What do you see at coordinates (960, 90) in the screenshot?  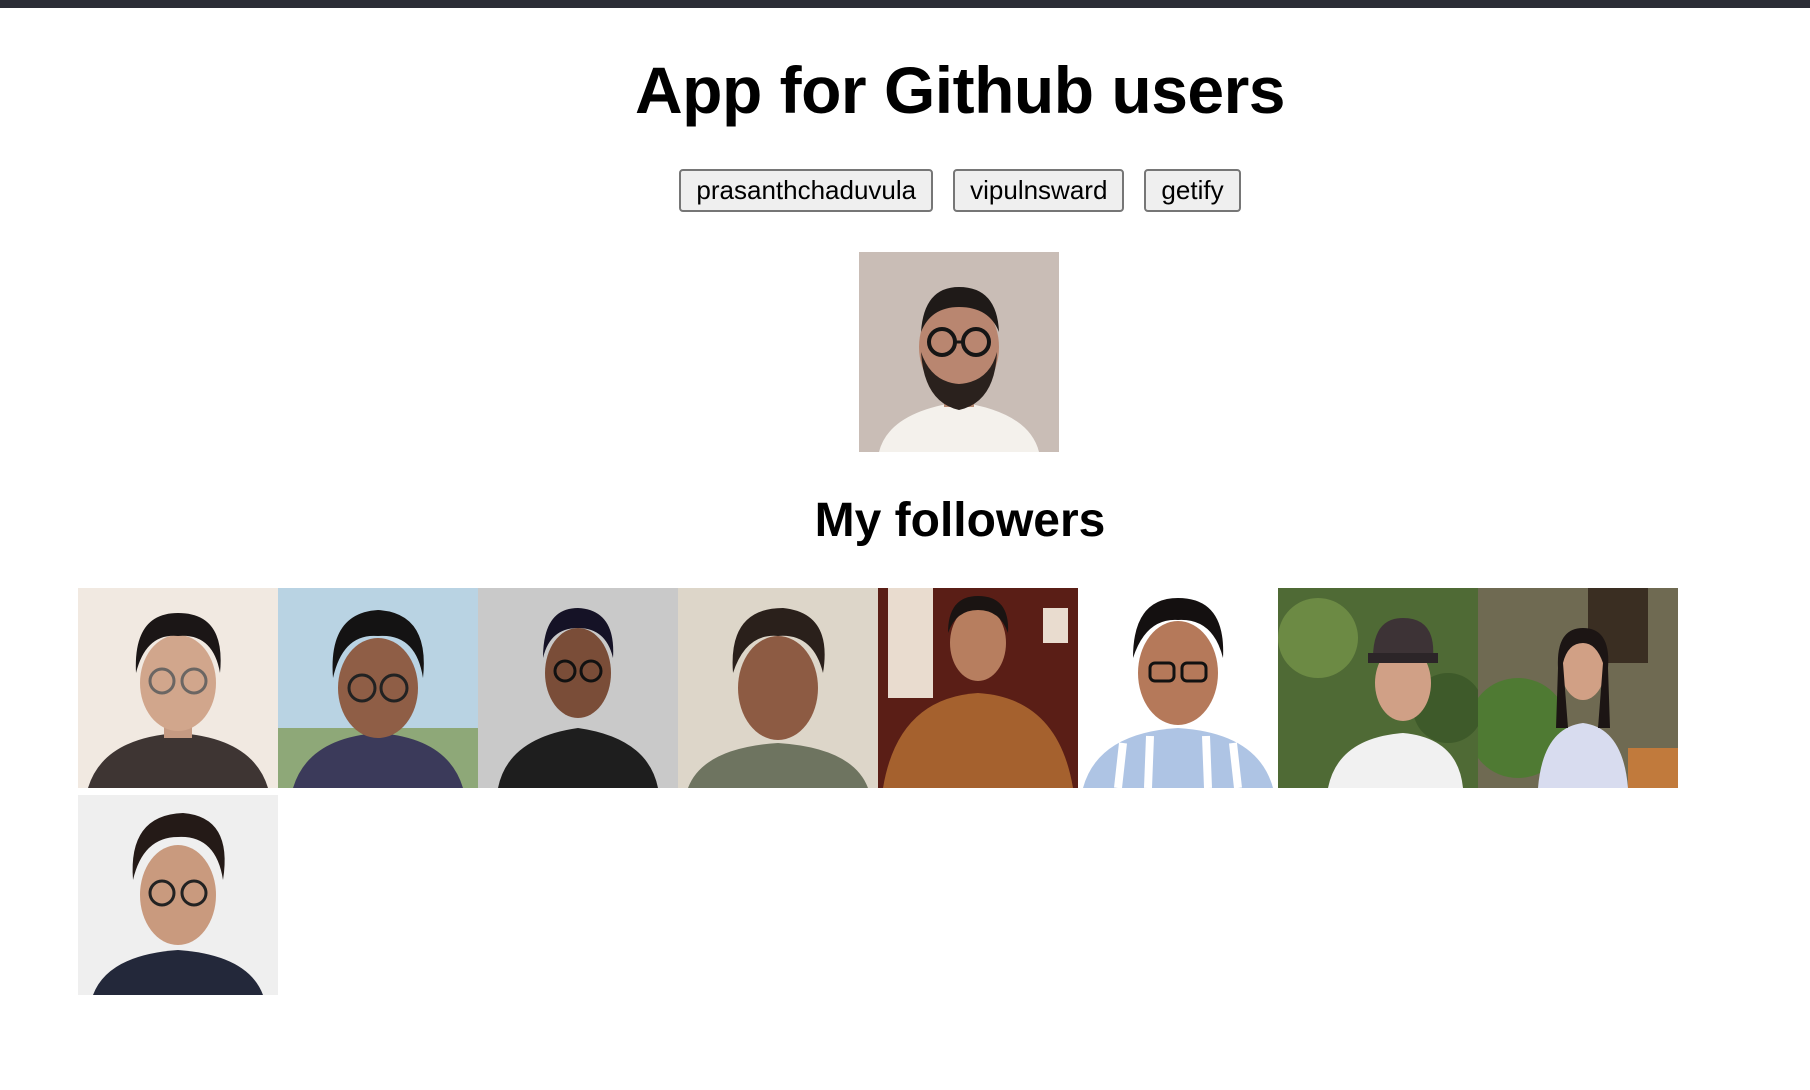 I see `page-title: App for Github users` at bounding box center [960, 90].